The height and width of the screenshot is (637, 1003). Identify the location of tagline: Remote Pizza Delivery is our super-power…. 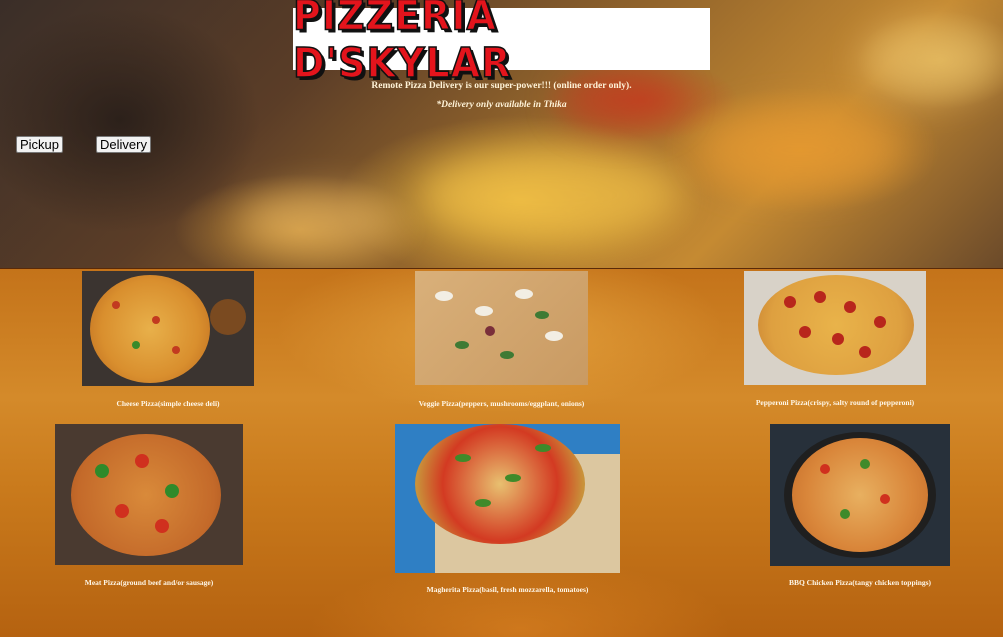
(501, 86).